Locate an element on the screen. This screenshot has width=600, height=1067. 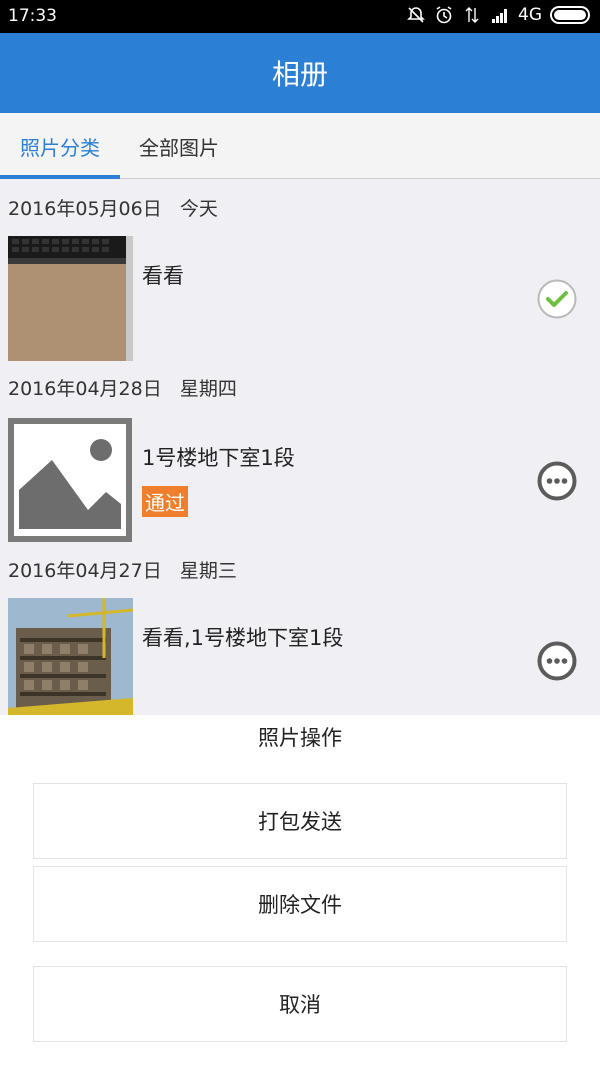
date-text: 2016年04月28日 is located at coordinates (85, 389).